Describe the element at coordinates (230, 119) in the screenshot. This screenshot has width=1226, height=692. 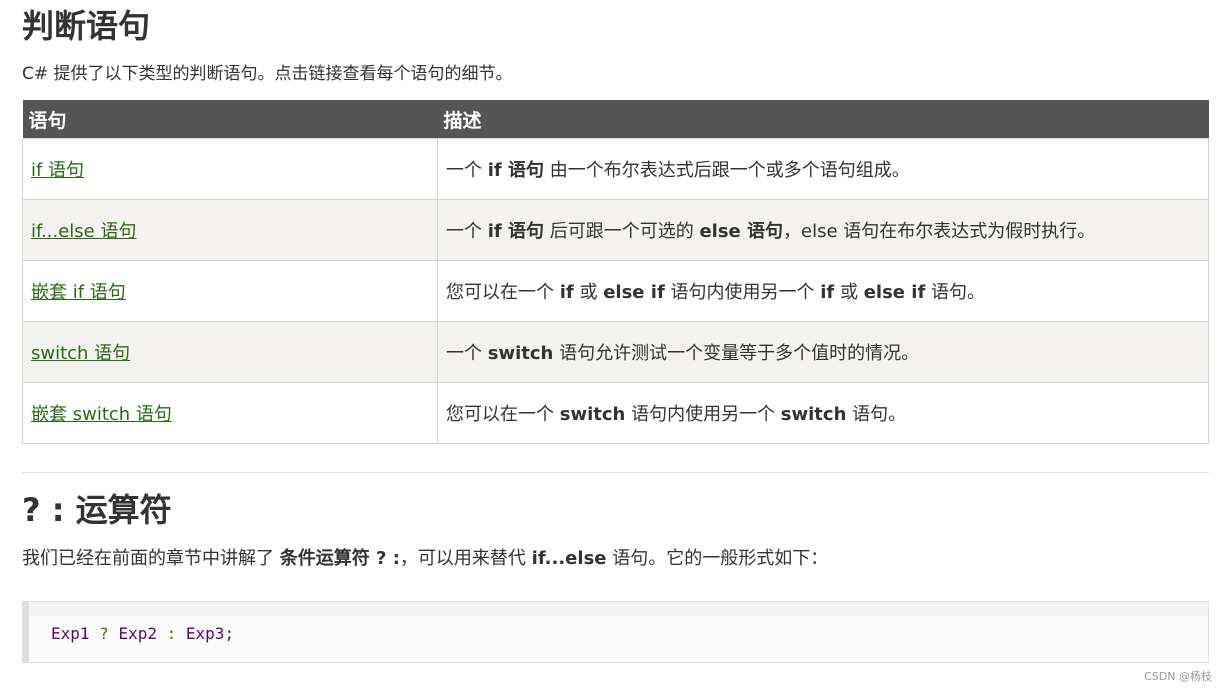
I see `header-statement: 语句` at that location.